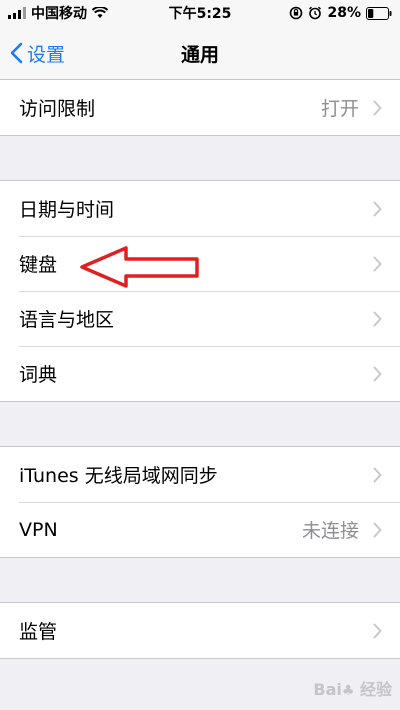 This screenshot has height=710, width=400. I want to click on status-bar-left: 中国移动, so click(58, 13).